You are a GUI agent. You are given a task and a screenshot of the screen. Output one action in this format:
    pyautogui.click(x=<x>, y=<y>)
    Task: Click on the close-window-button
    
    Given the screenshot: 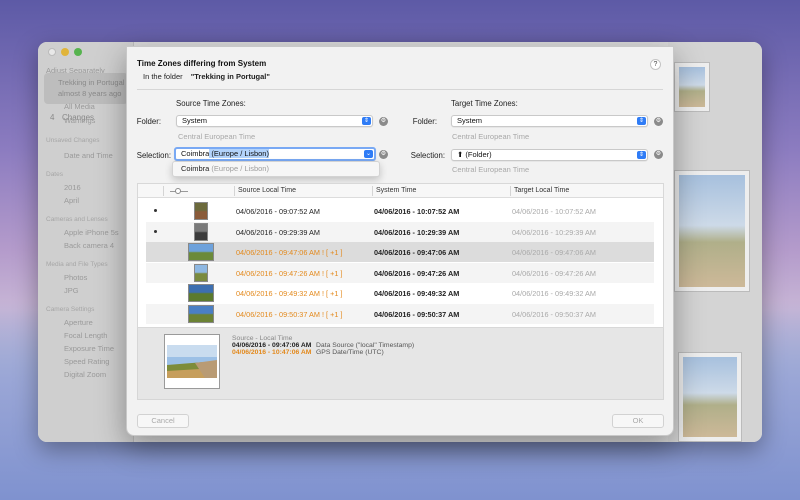 What is the action you would take?
    pyautogui.click(x=52, y=52)
    